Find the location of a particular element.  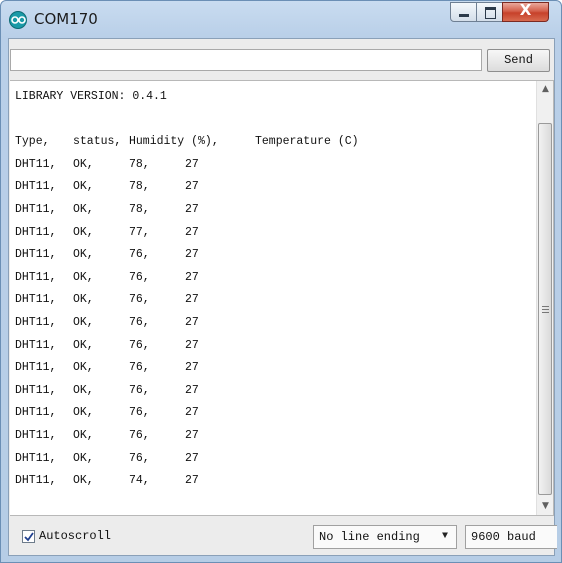

row-humidity: 77, is located at coordinates (139, 232).